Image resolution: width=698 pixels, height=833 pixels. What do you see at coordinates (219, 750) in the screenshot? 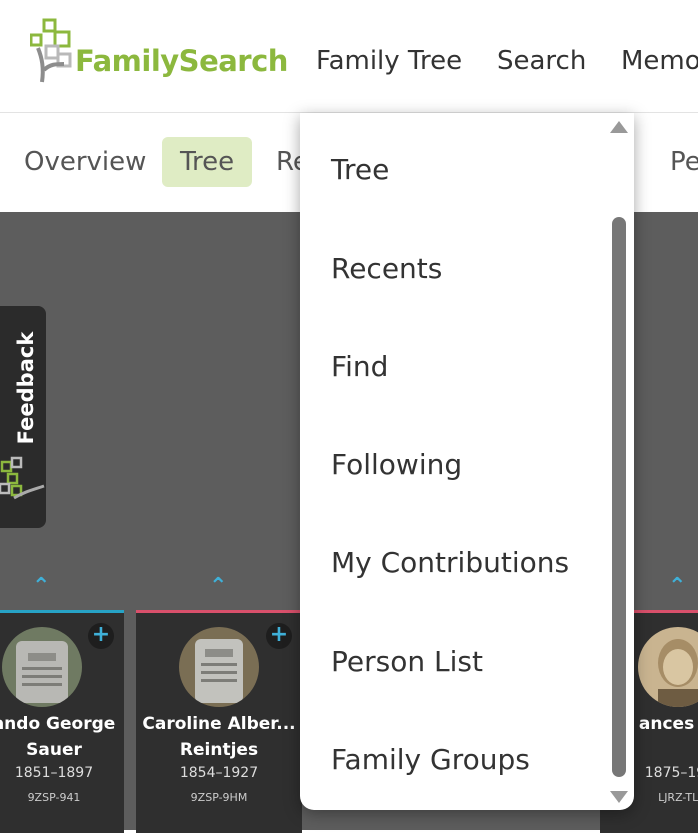
I see `person-surname: Reintjes` at bounding box center [219, 750].